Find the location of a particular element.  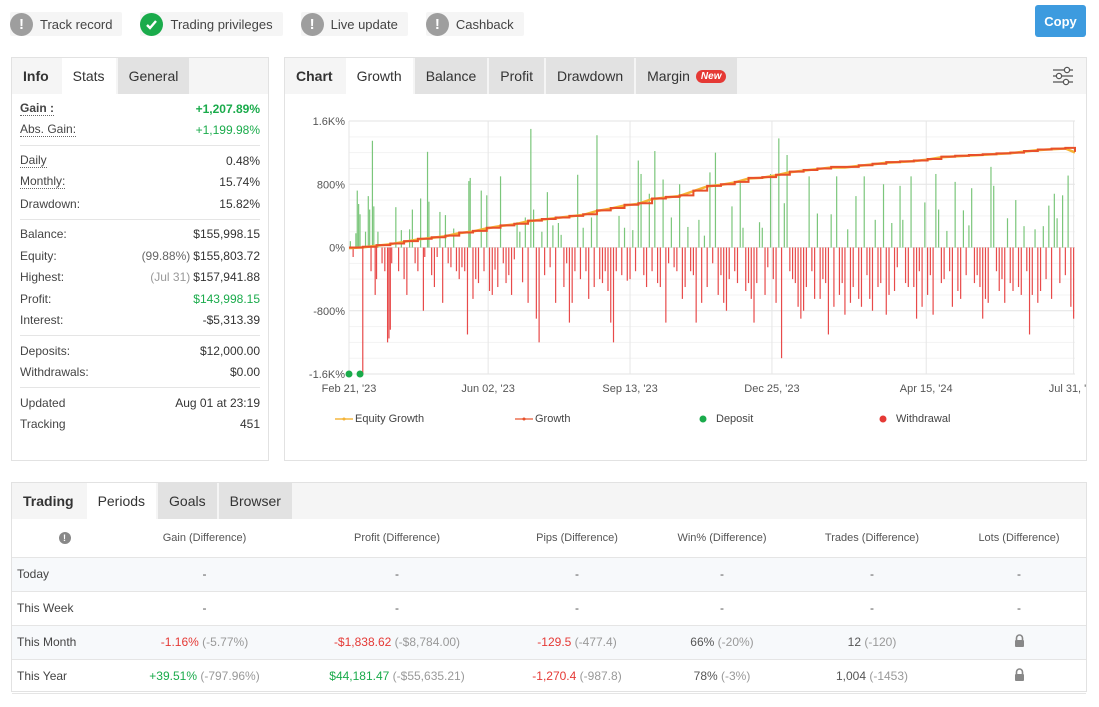

tab-balance: Balance is located at coordinates (451, 76).